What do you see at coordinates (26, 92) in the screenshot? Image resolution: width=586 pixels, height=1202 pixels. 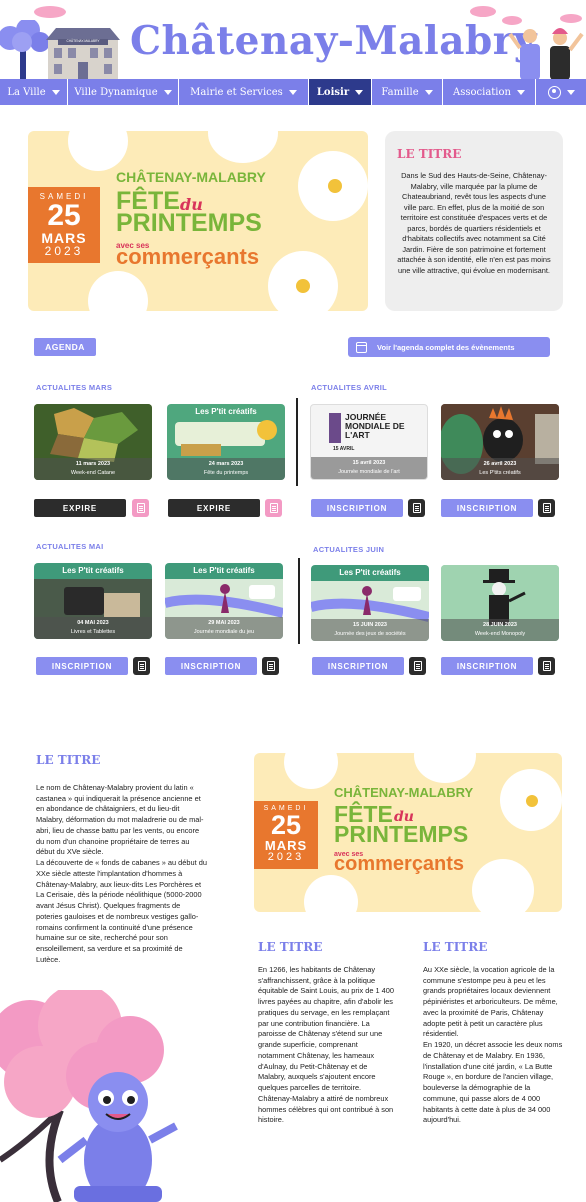 I see `nav-item-label: La Ville` at bounding box center [26, 92].